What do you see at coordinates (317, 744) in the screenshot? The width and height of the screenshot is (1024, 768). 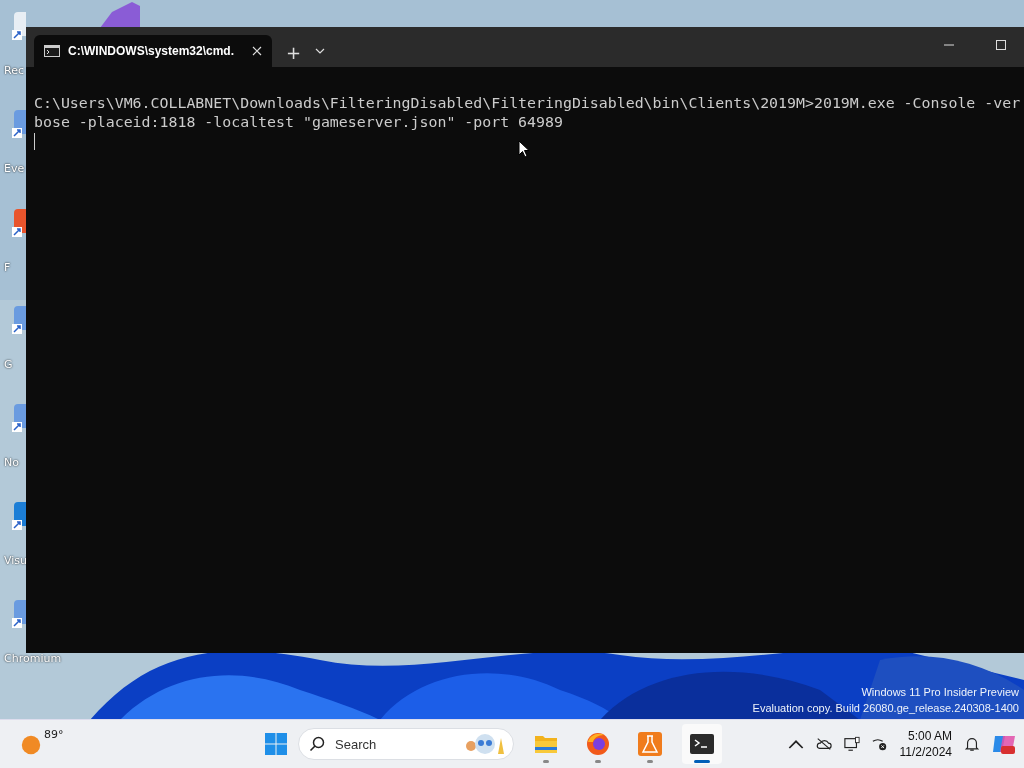 I see `search-icon` at bounding box center [317, 744].